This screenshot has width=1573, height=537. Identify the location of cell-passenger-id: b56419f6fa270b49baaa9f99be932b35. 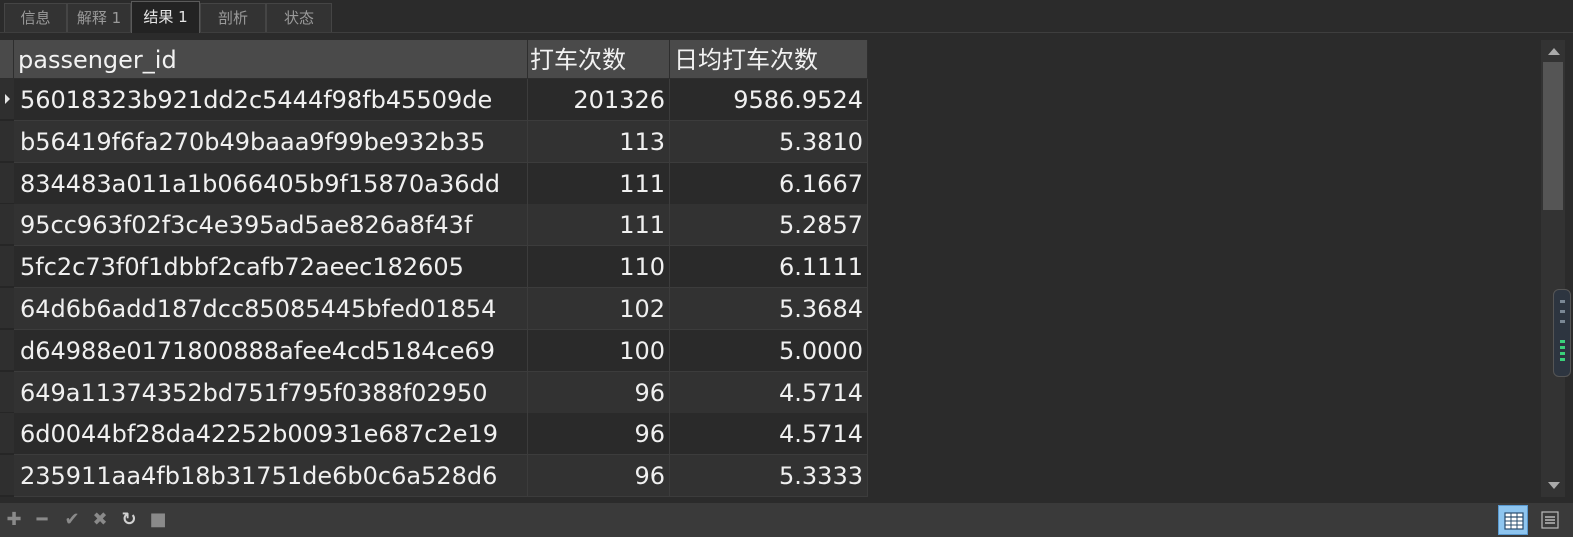
(271, 142).